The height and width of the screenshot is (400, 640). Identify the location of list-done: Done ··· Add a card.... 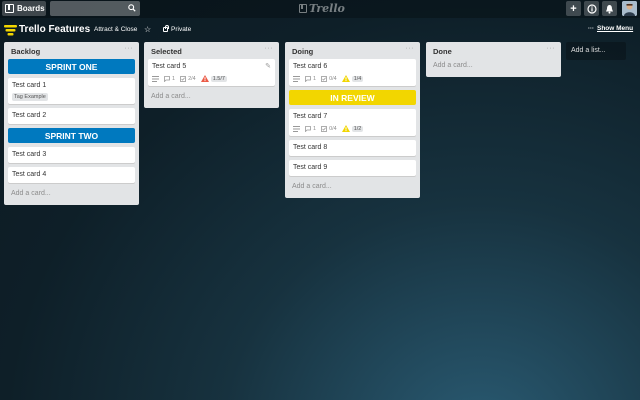
(493, 59).